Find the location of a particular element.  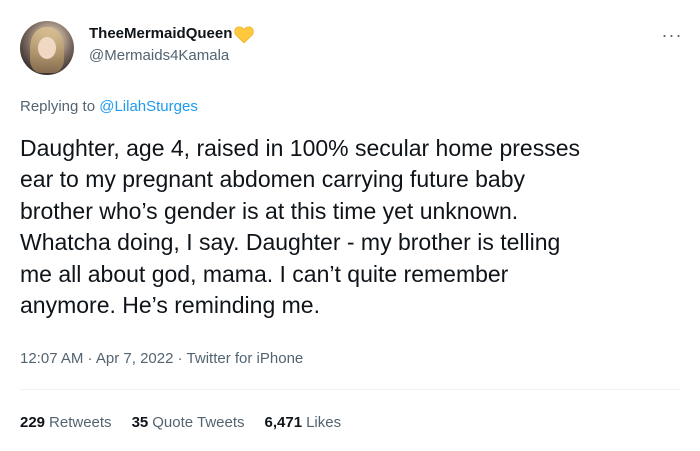

replying-prefix: Replying to is located at coordinates (60, 106).